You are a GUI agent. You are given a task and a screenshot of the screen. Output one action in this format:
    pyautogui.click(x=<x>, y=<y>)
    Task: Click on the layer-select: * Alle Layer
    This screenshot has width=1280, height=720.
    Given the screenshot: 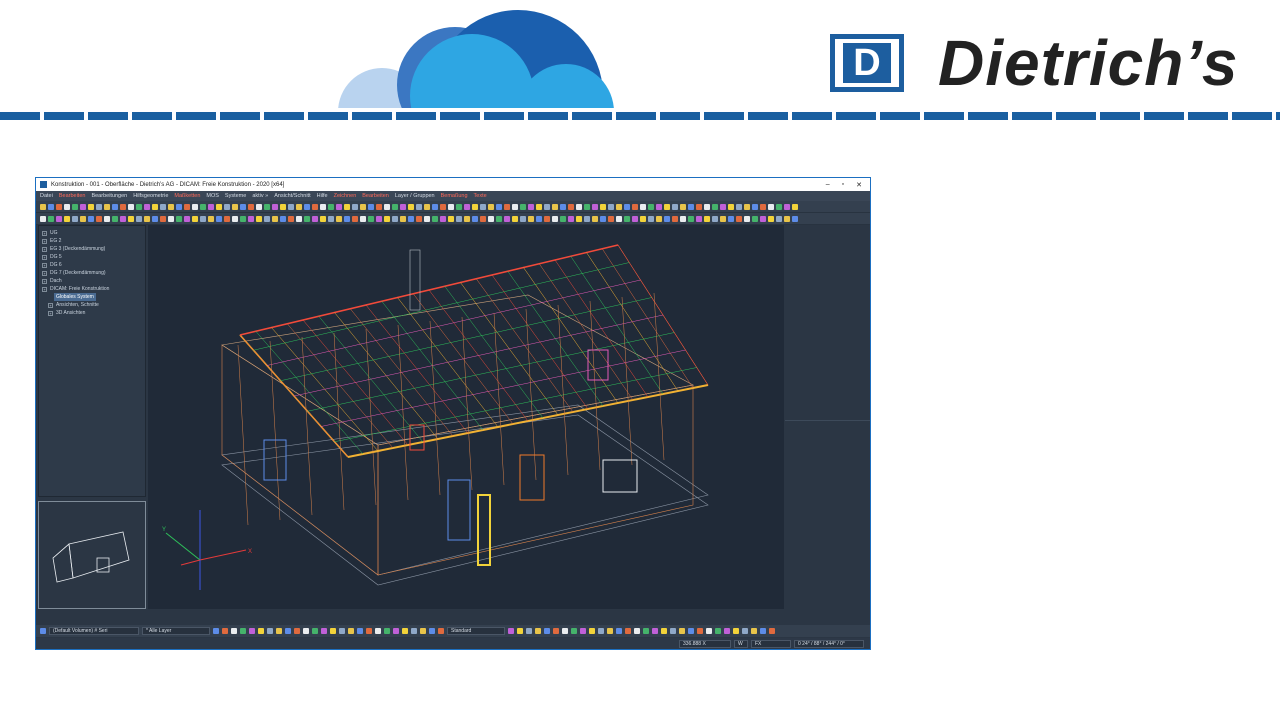 What is the action you would take?
    pyautogui.click(x=176, y=631)
    